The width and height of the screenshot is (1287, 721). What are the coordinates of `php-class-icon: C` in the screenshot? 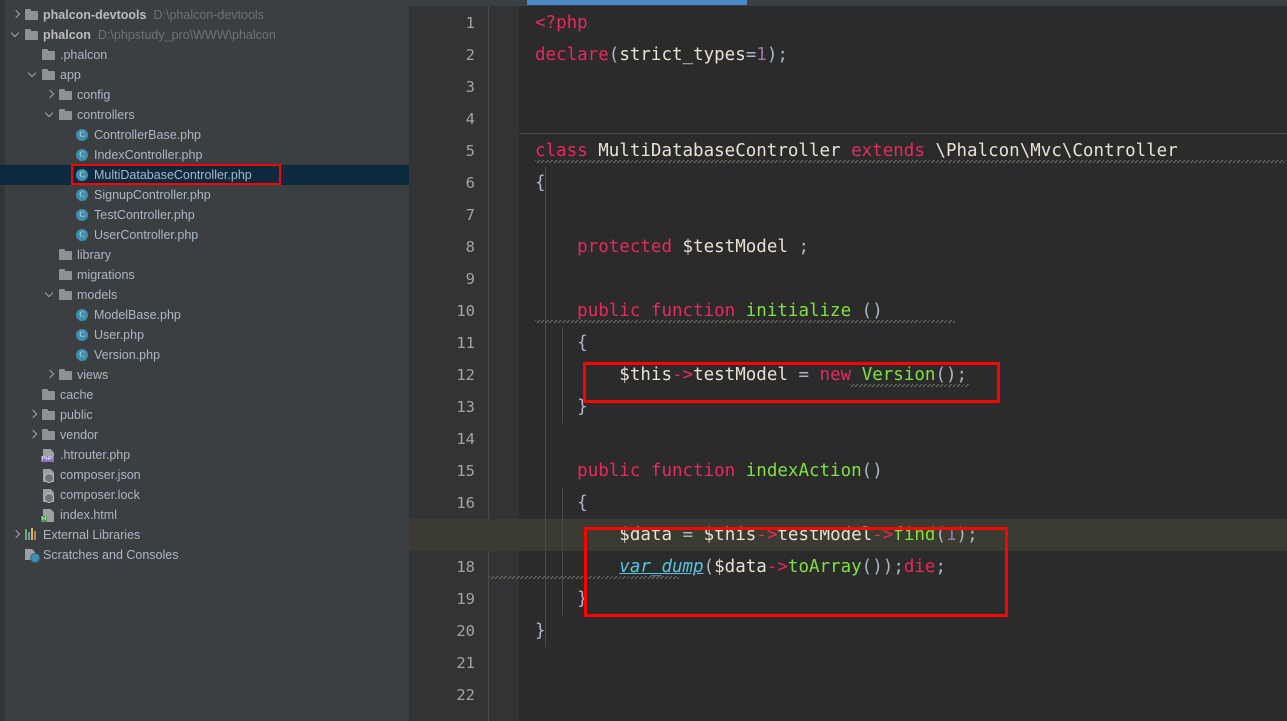 It's located at (83, 135).